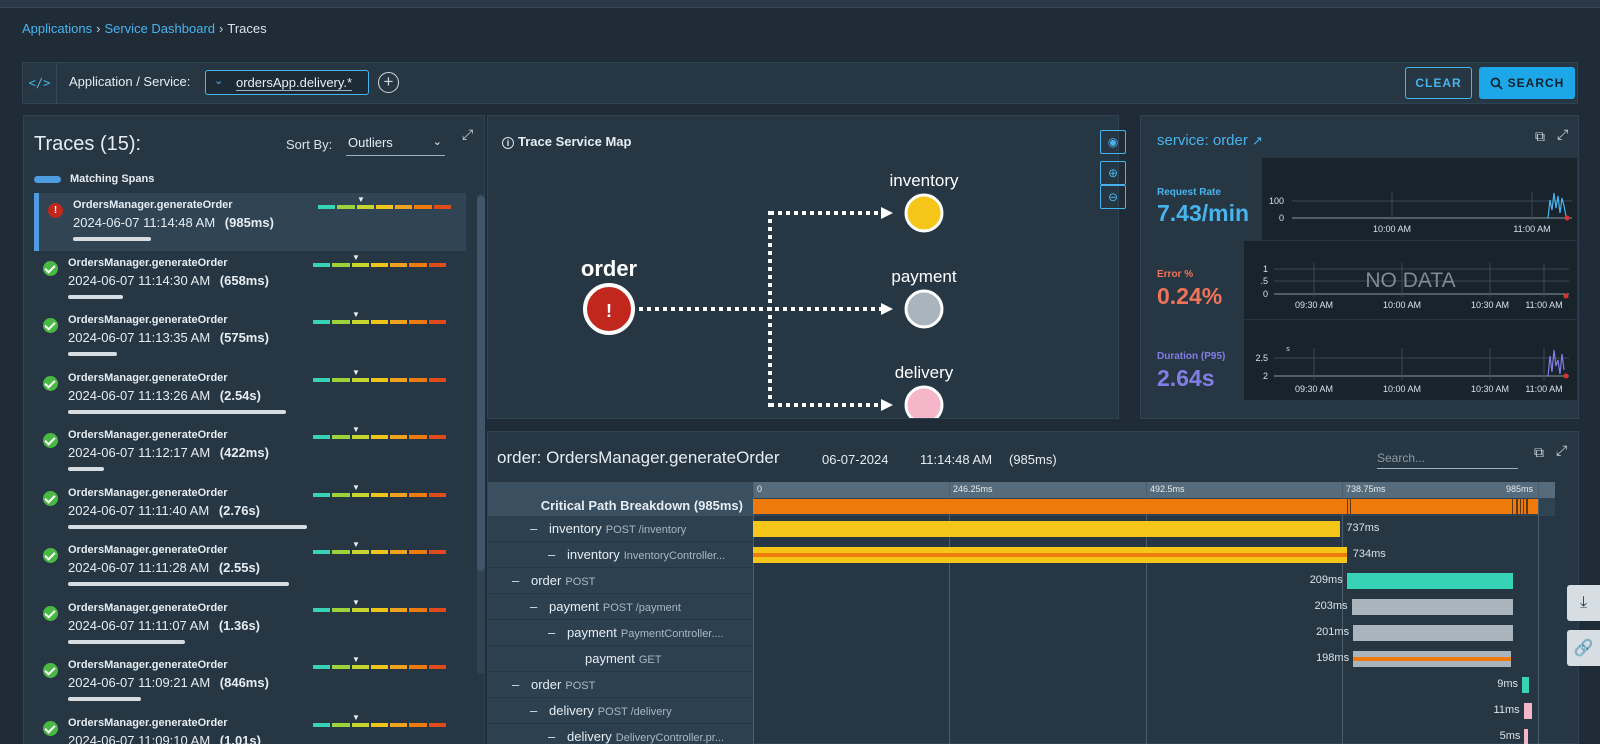 Image resolution: width=1600 pixels, height=744 pixels. What do you see at coordinates (388, 82) in the screenshot?
I see `add-filter-button: +` at bounding box center [388, 82].